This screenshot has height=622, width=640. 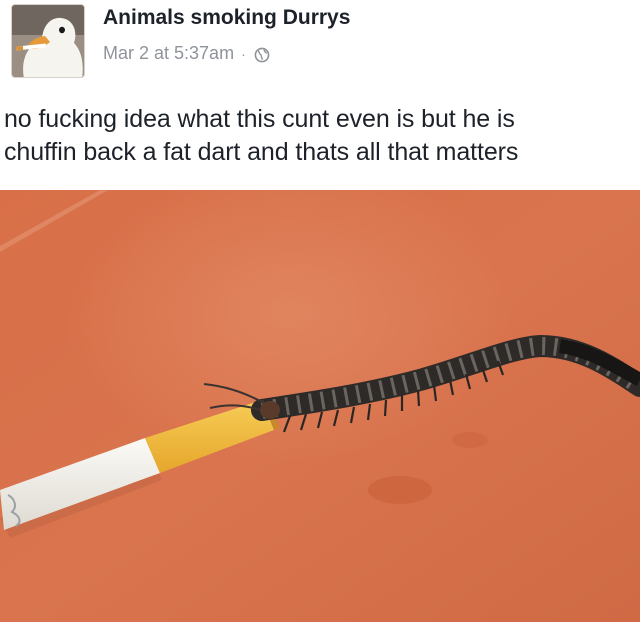 I want to click on post-meta: Mar 2 at 5:37am ·, so click(x=186, y=53).